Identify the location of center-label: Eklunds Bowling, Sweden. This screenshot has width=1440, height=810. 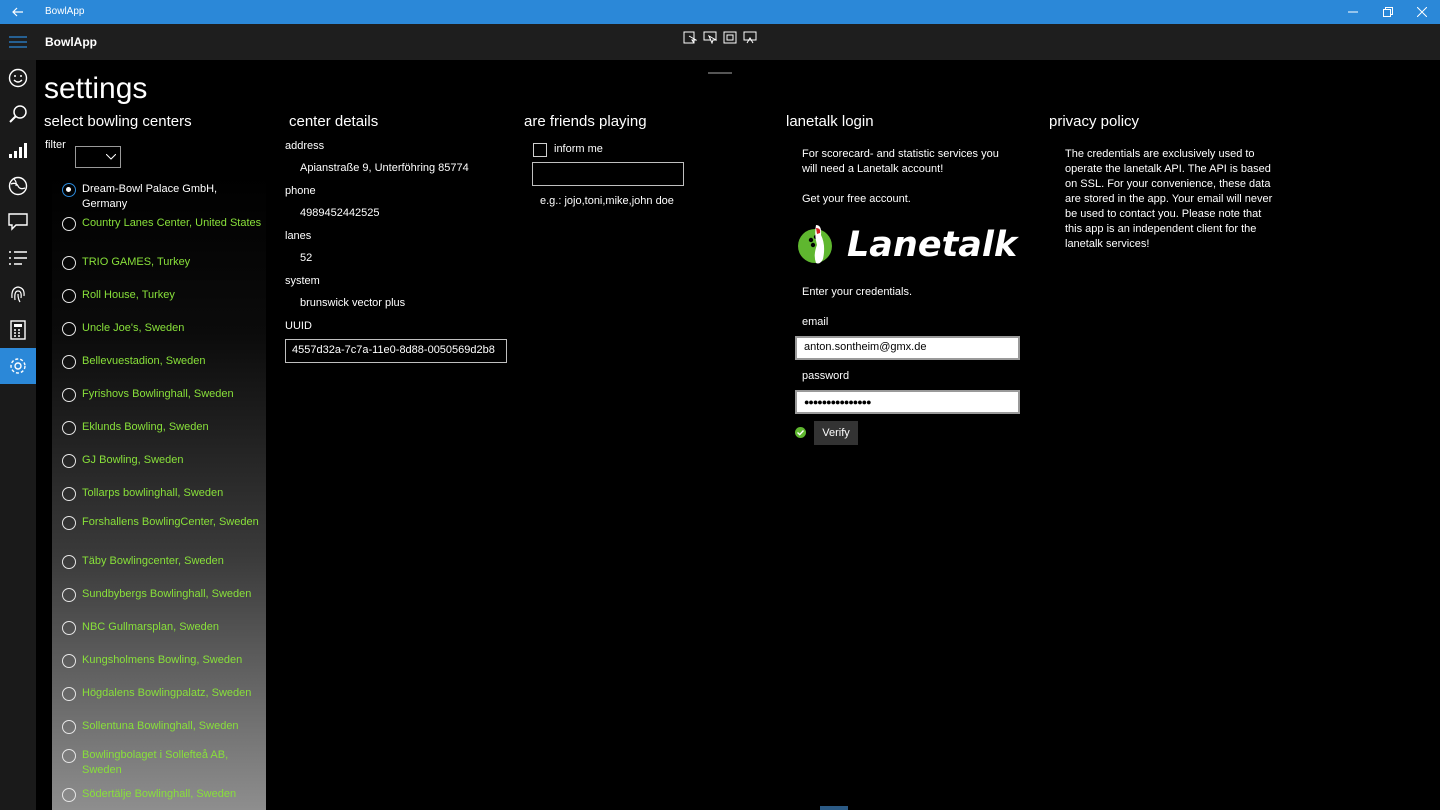
(145, 427).